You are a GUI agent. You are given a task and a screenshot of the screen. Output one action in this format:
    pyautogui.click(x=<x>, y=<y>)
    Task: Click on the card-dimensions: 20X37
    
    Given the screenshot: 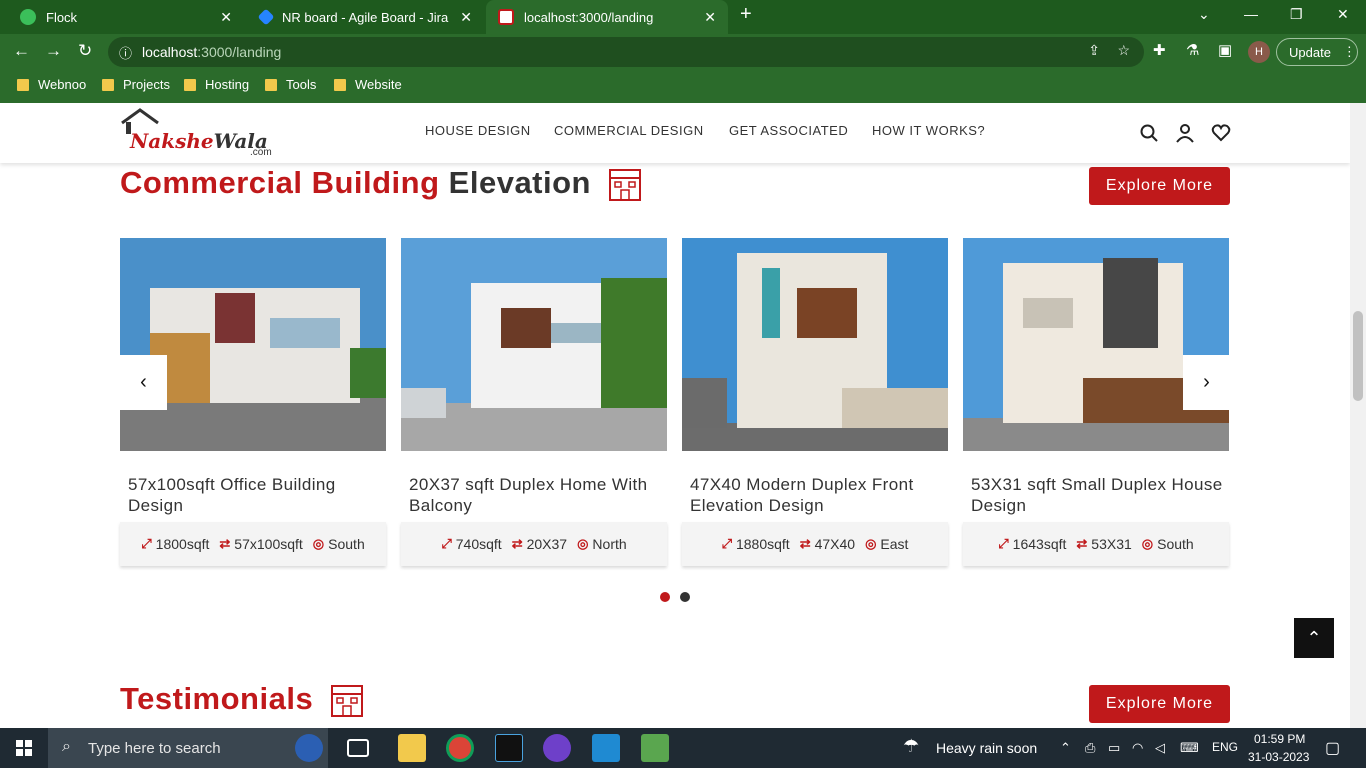 What is the action you would take?
    pyautogui.click(x=547, y=544)
    